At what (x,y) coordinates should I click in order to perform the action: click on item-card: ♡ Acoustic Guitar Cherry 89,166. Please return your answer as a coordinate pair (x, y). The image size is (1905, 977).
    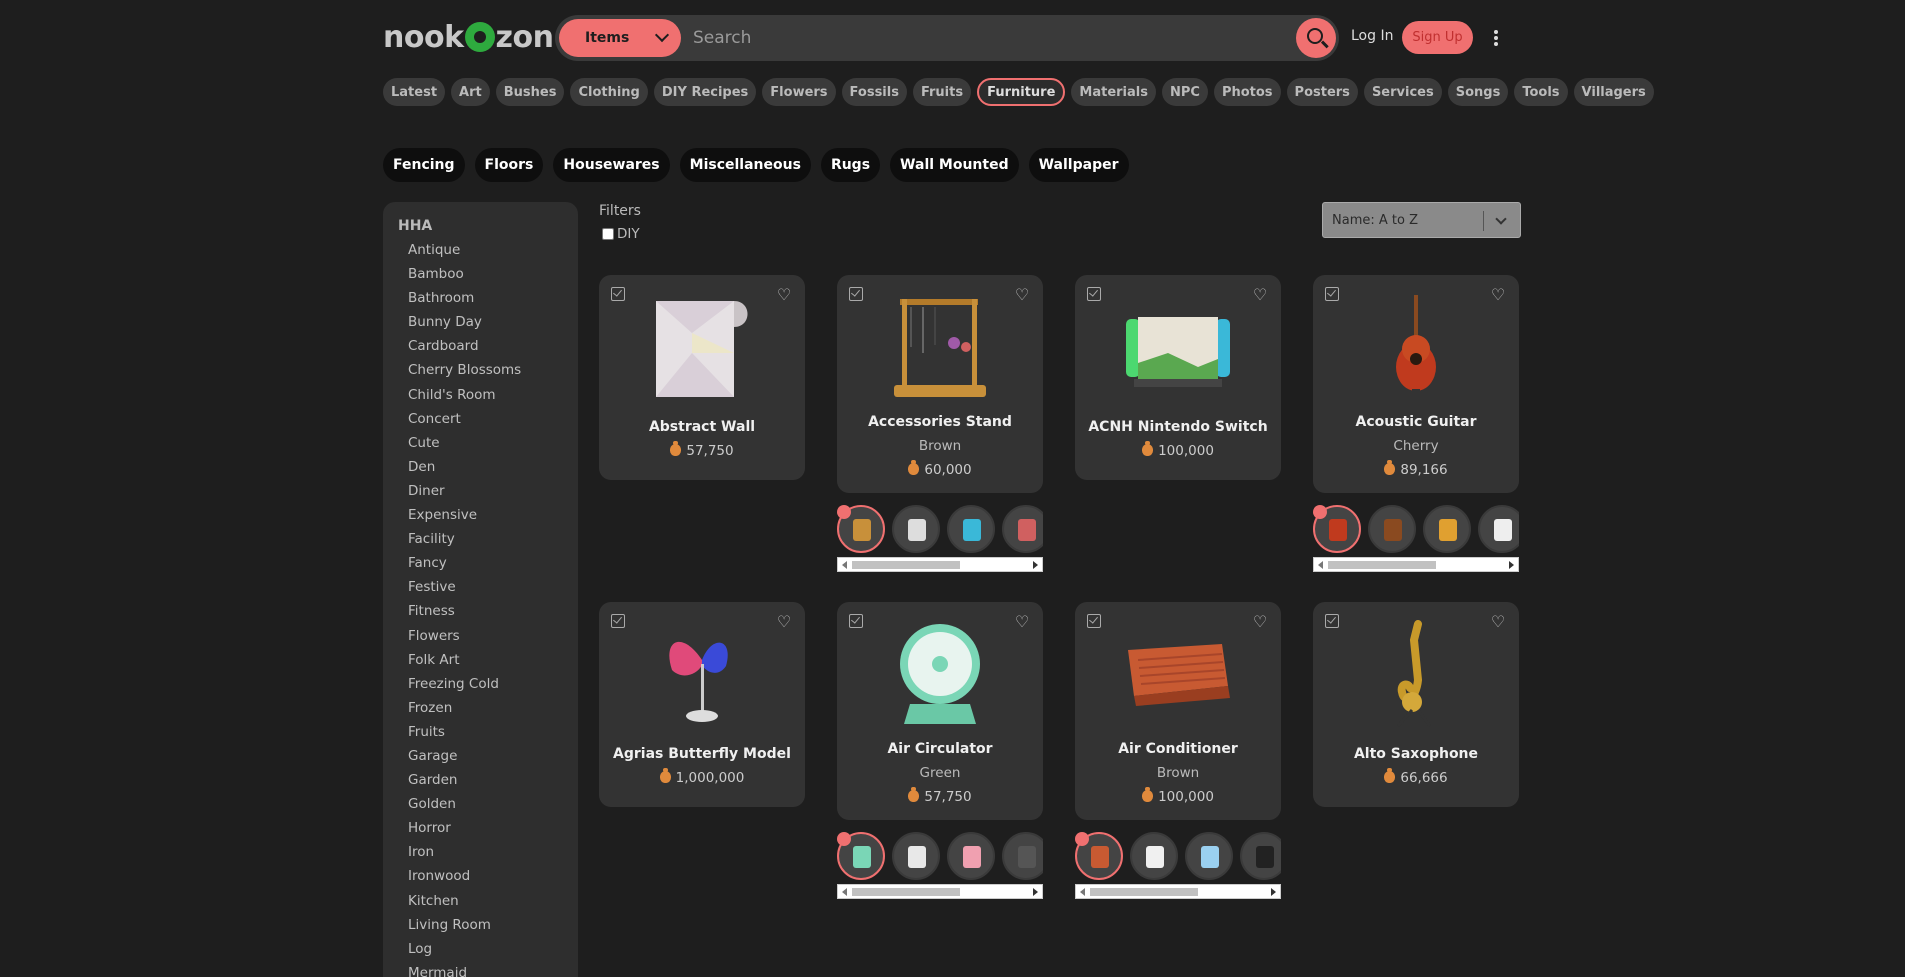
    Looking at the image, I should click on (1416, 384).